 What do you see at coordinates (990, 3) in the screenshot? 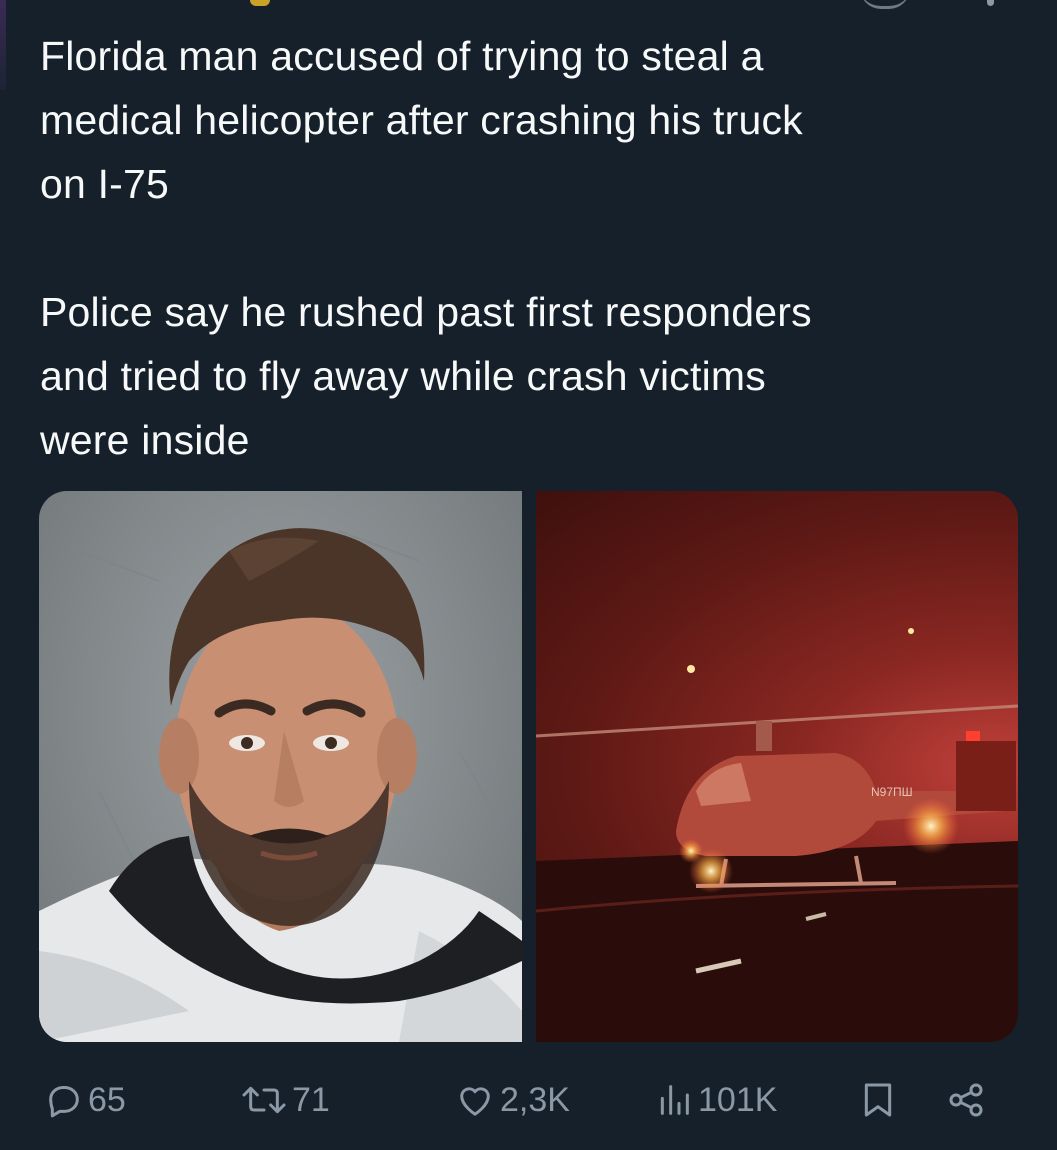
I see `more-options-icon` at bounding box center [990, 3].